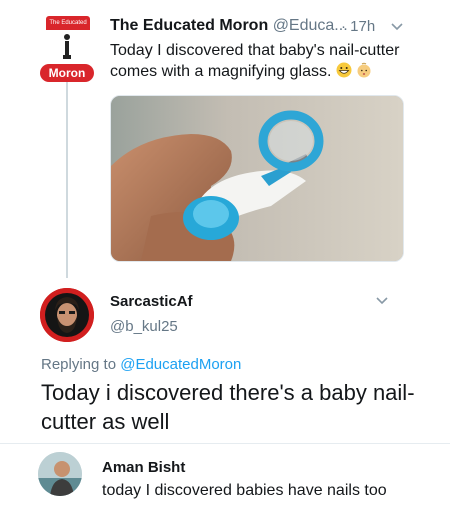 The width and height of the screenshot is (450, 523). Describe the element at coordinates (189, 25) in the screenshot. I see `author-name: The Educated Moron` at that location.